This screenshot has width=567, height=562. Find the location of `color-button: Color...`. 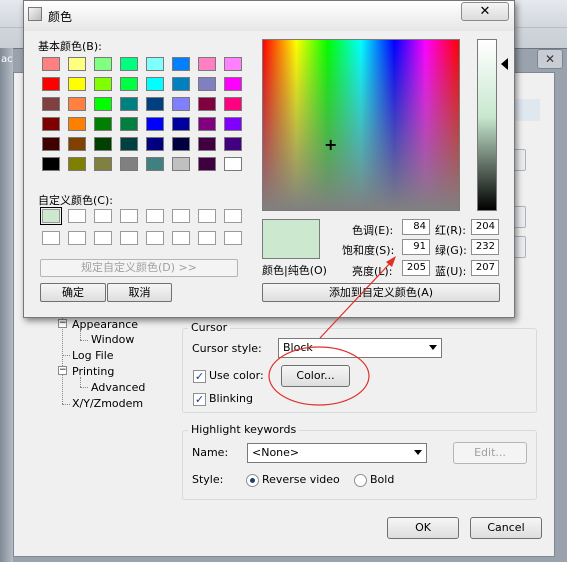

color-button: Color... is located at coordinates (315, 376).